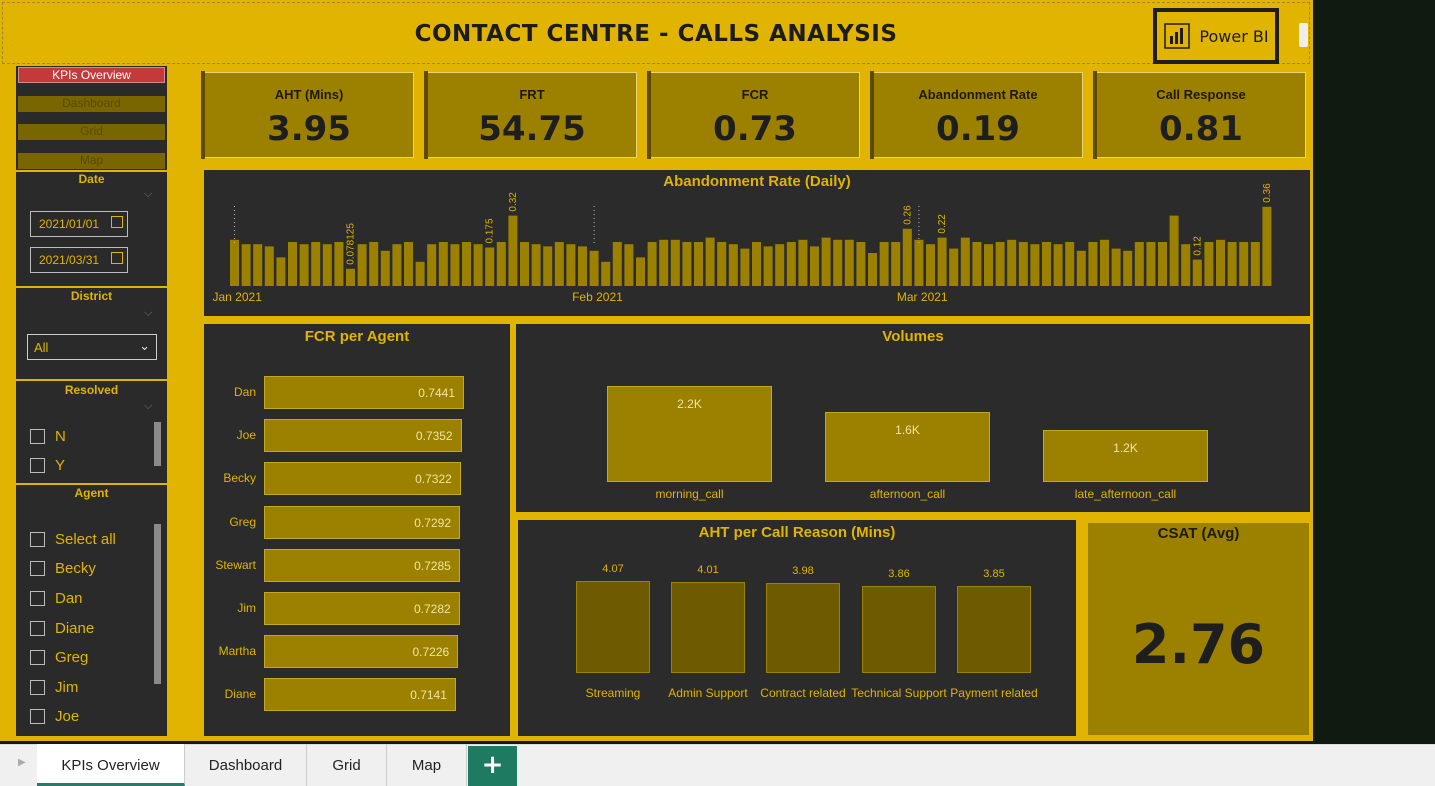 The height and width of the screenshot is (786, 1435). What do you see at coordinates (361, 652) in the screenshot?
I see `bar-martha: 0.7226` at bounding box center [361, 652].